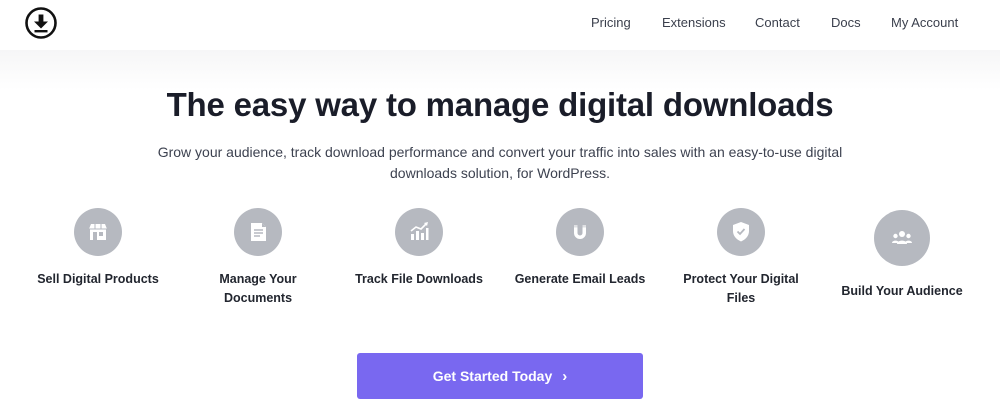 This screenshot has width=1000, height=415. What do you see at coordinates (777, 22) in the screenshot?
I see `nav-contact: Contact` at bounding box center [777, 22].